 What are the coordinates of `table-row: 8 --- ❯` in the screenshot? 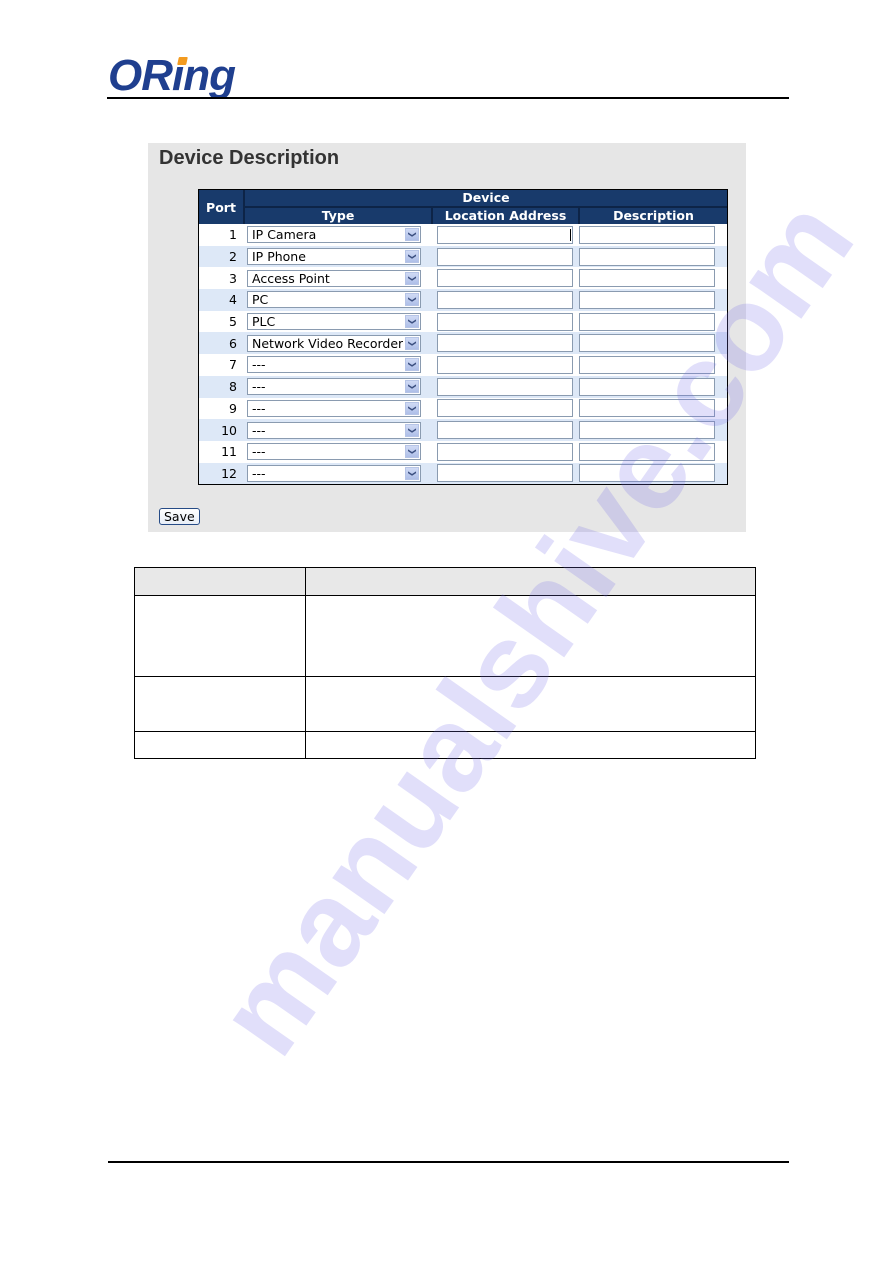 It's located at (463, 386).